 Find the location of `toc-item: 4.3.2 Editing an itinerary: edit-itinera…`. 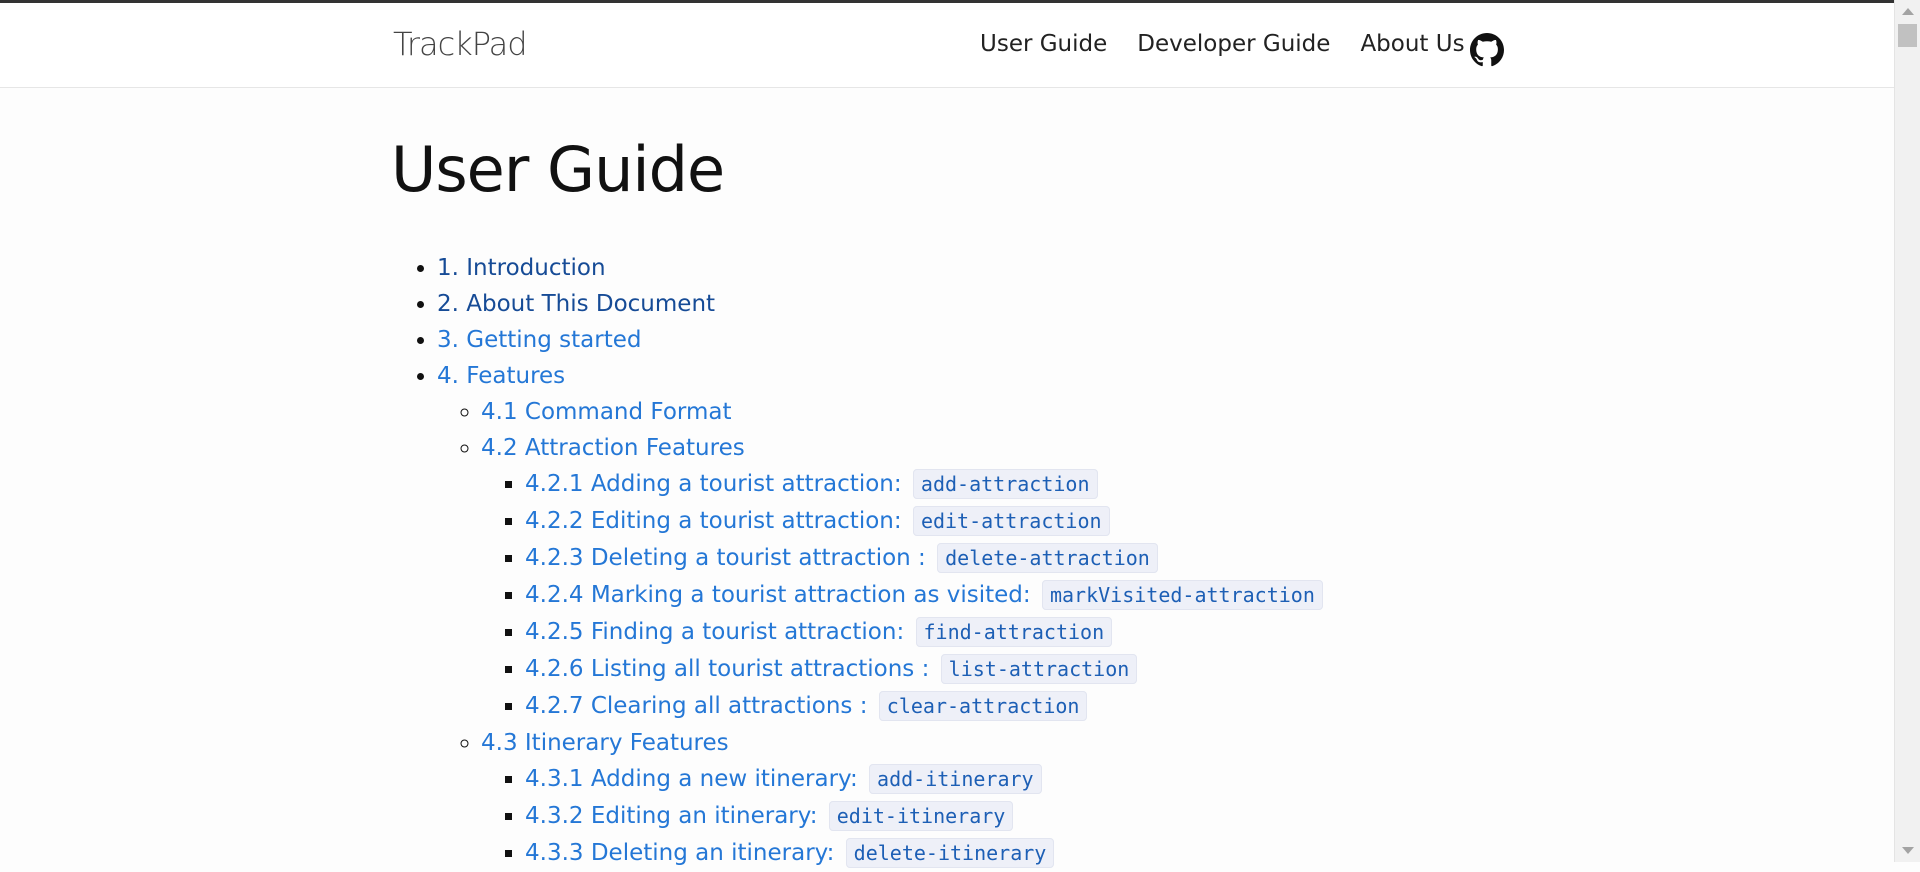

toc-item: 4.3.2 Editing an itinerary: edit-itinera… is located at coordinates (1029, 816).